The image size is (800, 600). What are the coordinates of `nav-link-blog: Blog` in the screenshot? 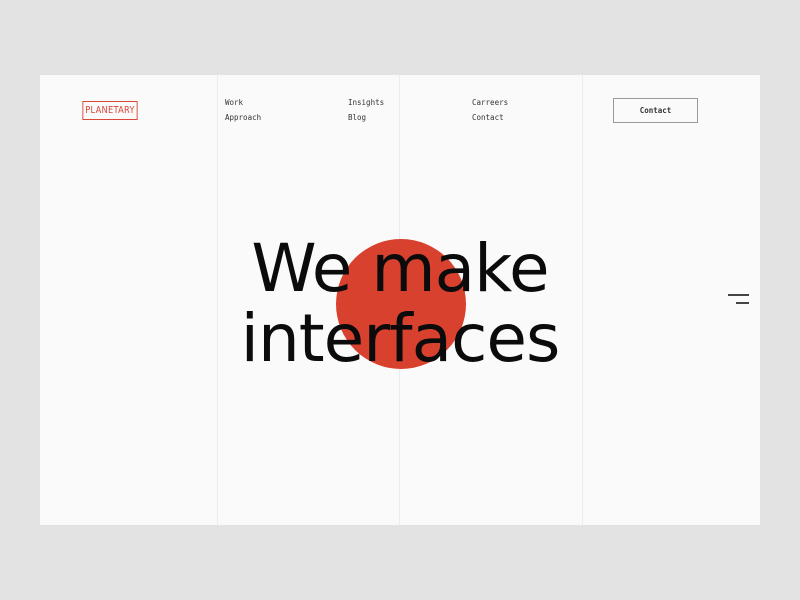 It's located at (357, 117).